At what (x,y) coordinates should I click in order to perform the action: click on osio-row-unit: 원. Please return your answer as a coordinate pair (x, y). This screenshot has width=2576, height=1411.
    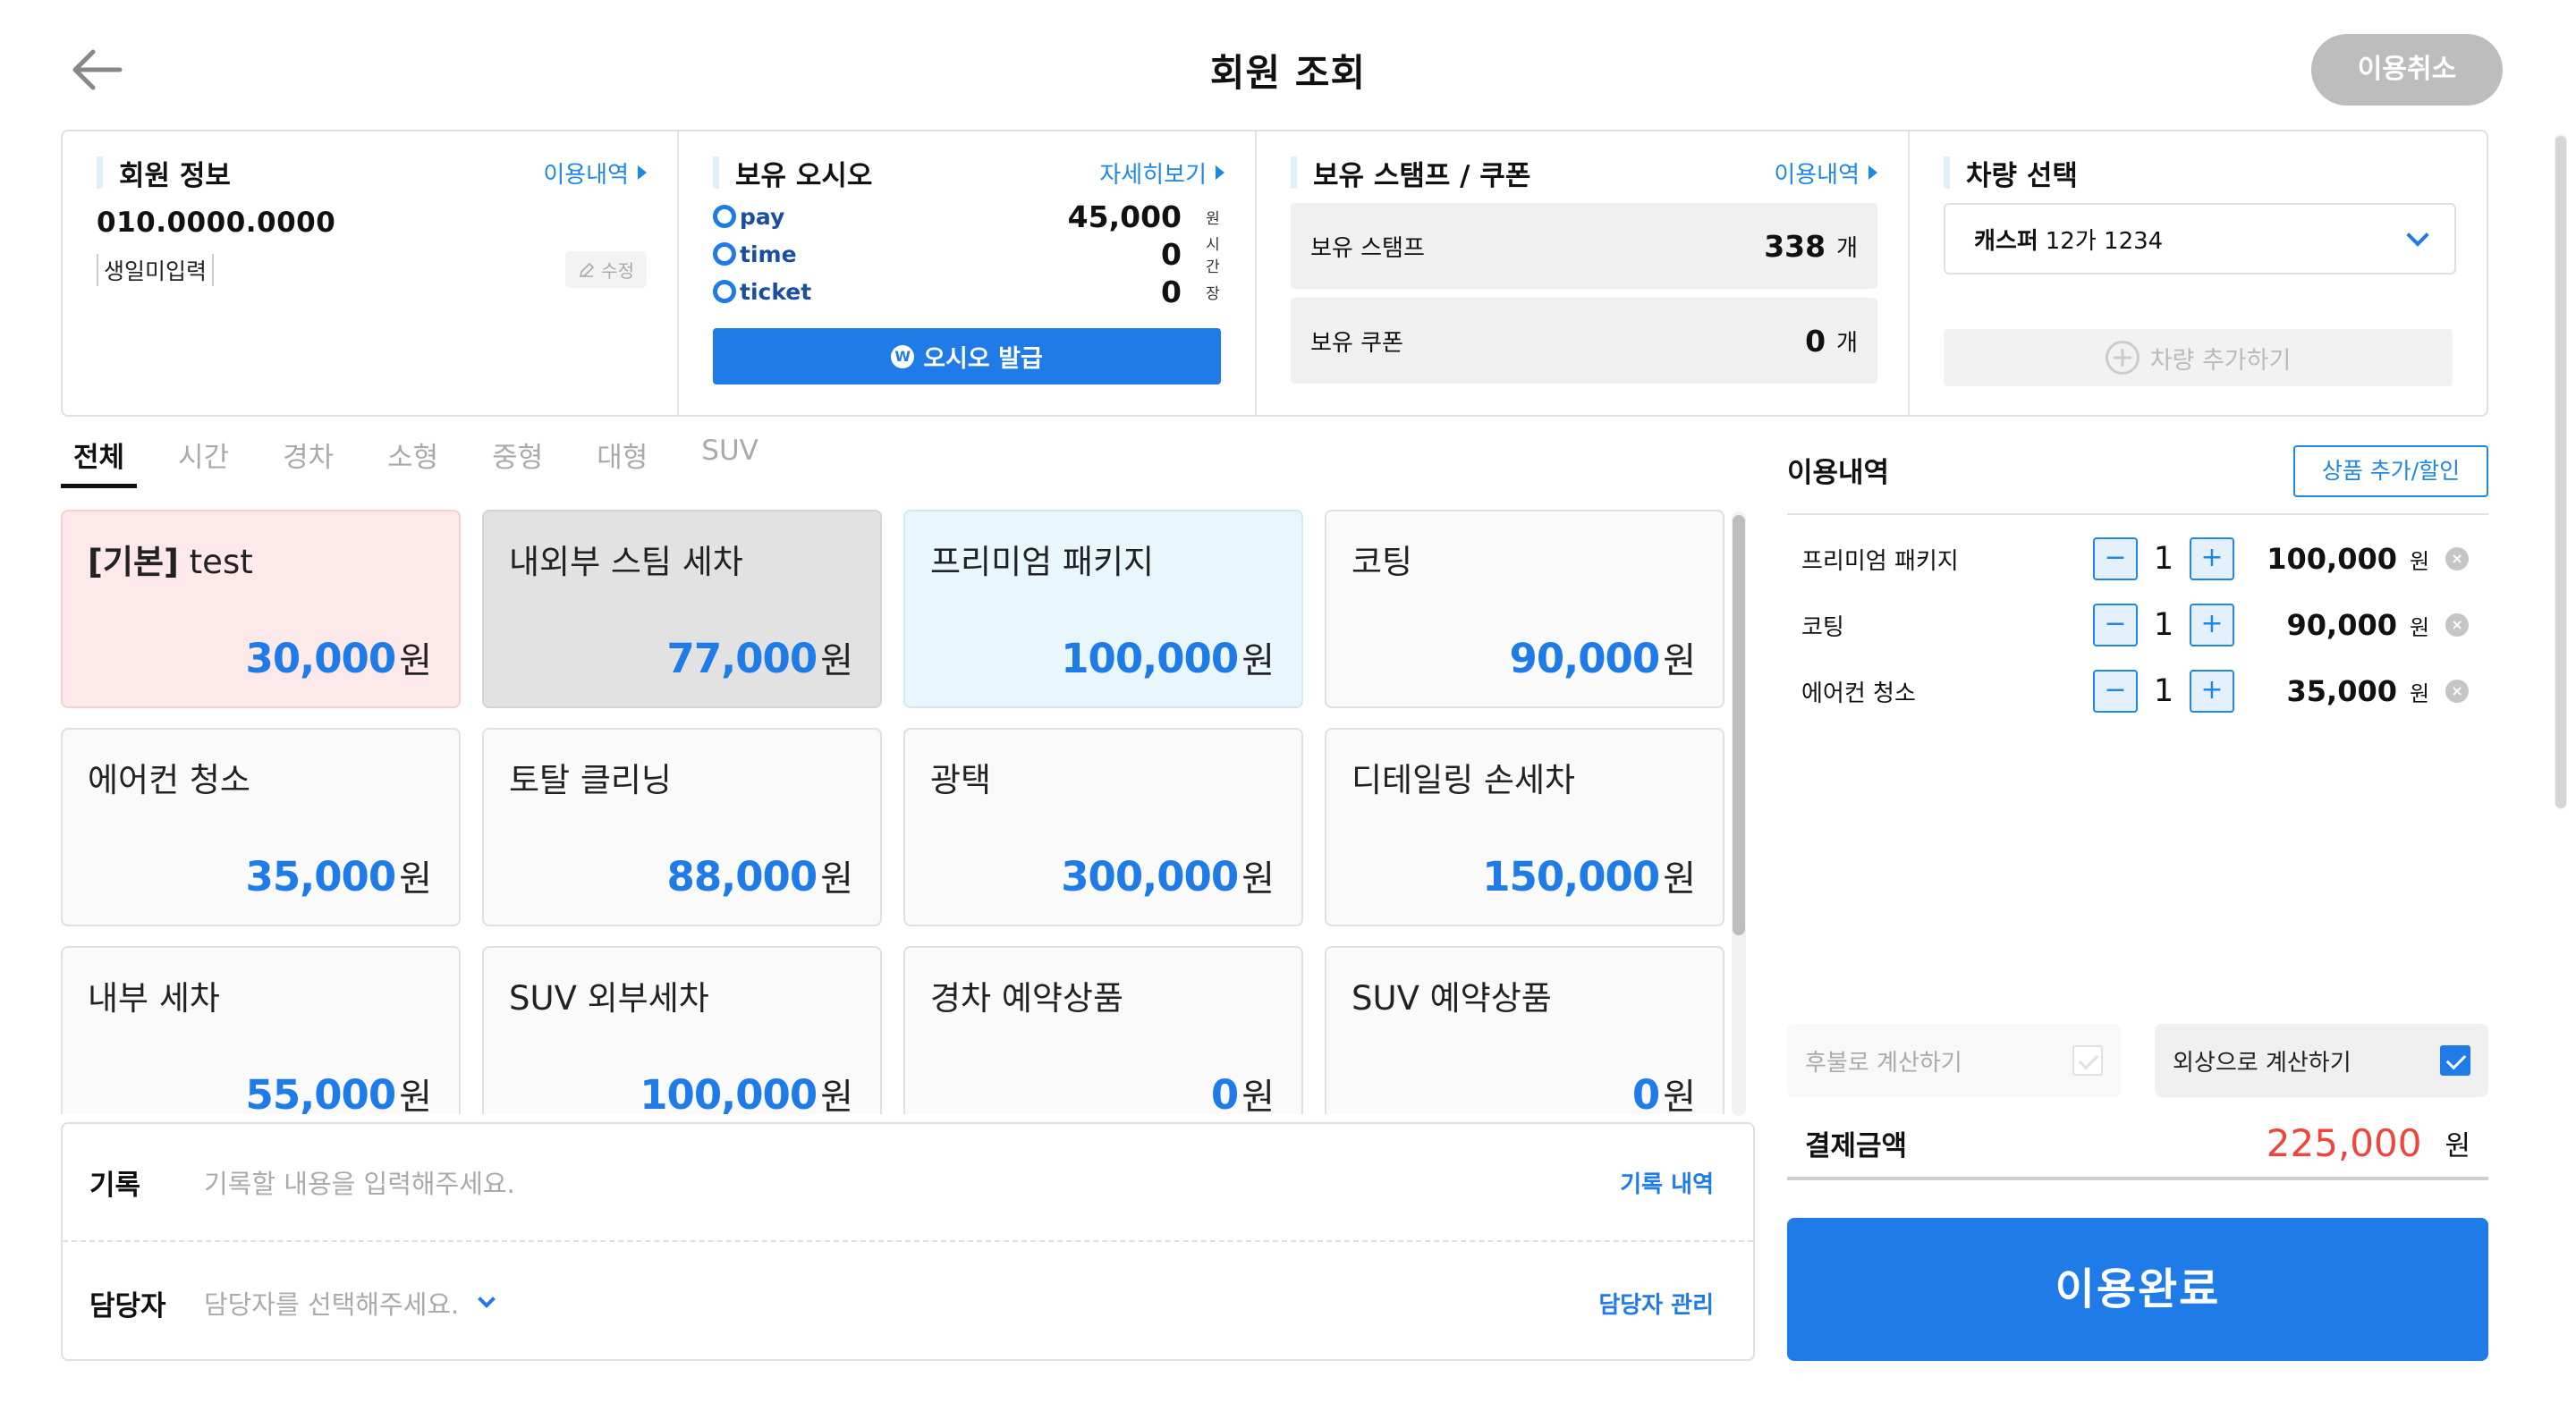
    Looking at the image, I should click on (1213, 218).